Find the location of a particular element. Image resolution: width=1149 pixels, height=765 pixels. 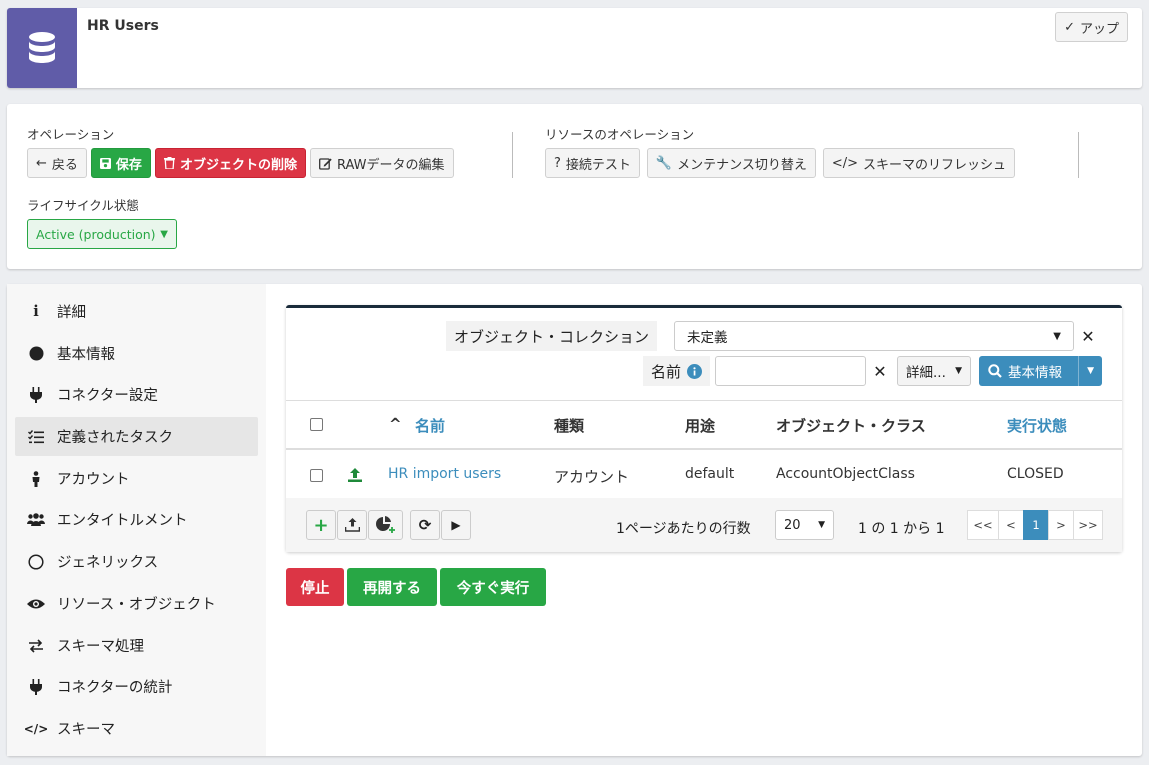

sidebar-item-connector-config: コネクター設定 is located at coordinates (136, 394).